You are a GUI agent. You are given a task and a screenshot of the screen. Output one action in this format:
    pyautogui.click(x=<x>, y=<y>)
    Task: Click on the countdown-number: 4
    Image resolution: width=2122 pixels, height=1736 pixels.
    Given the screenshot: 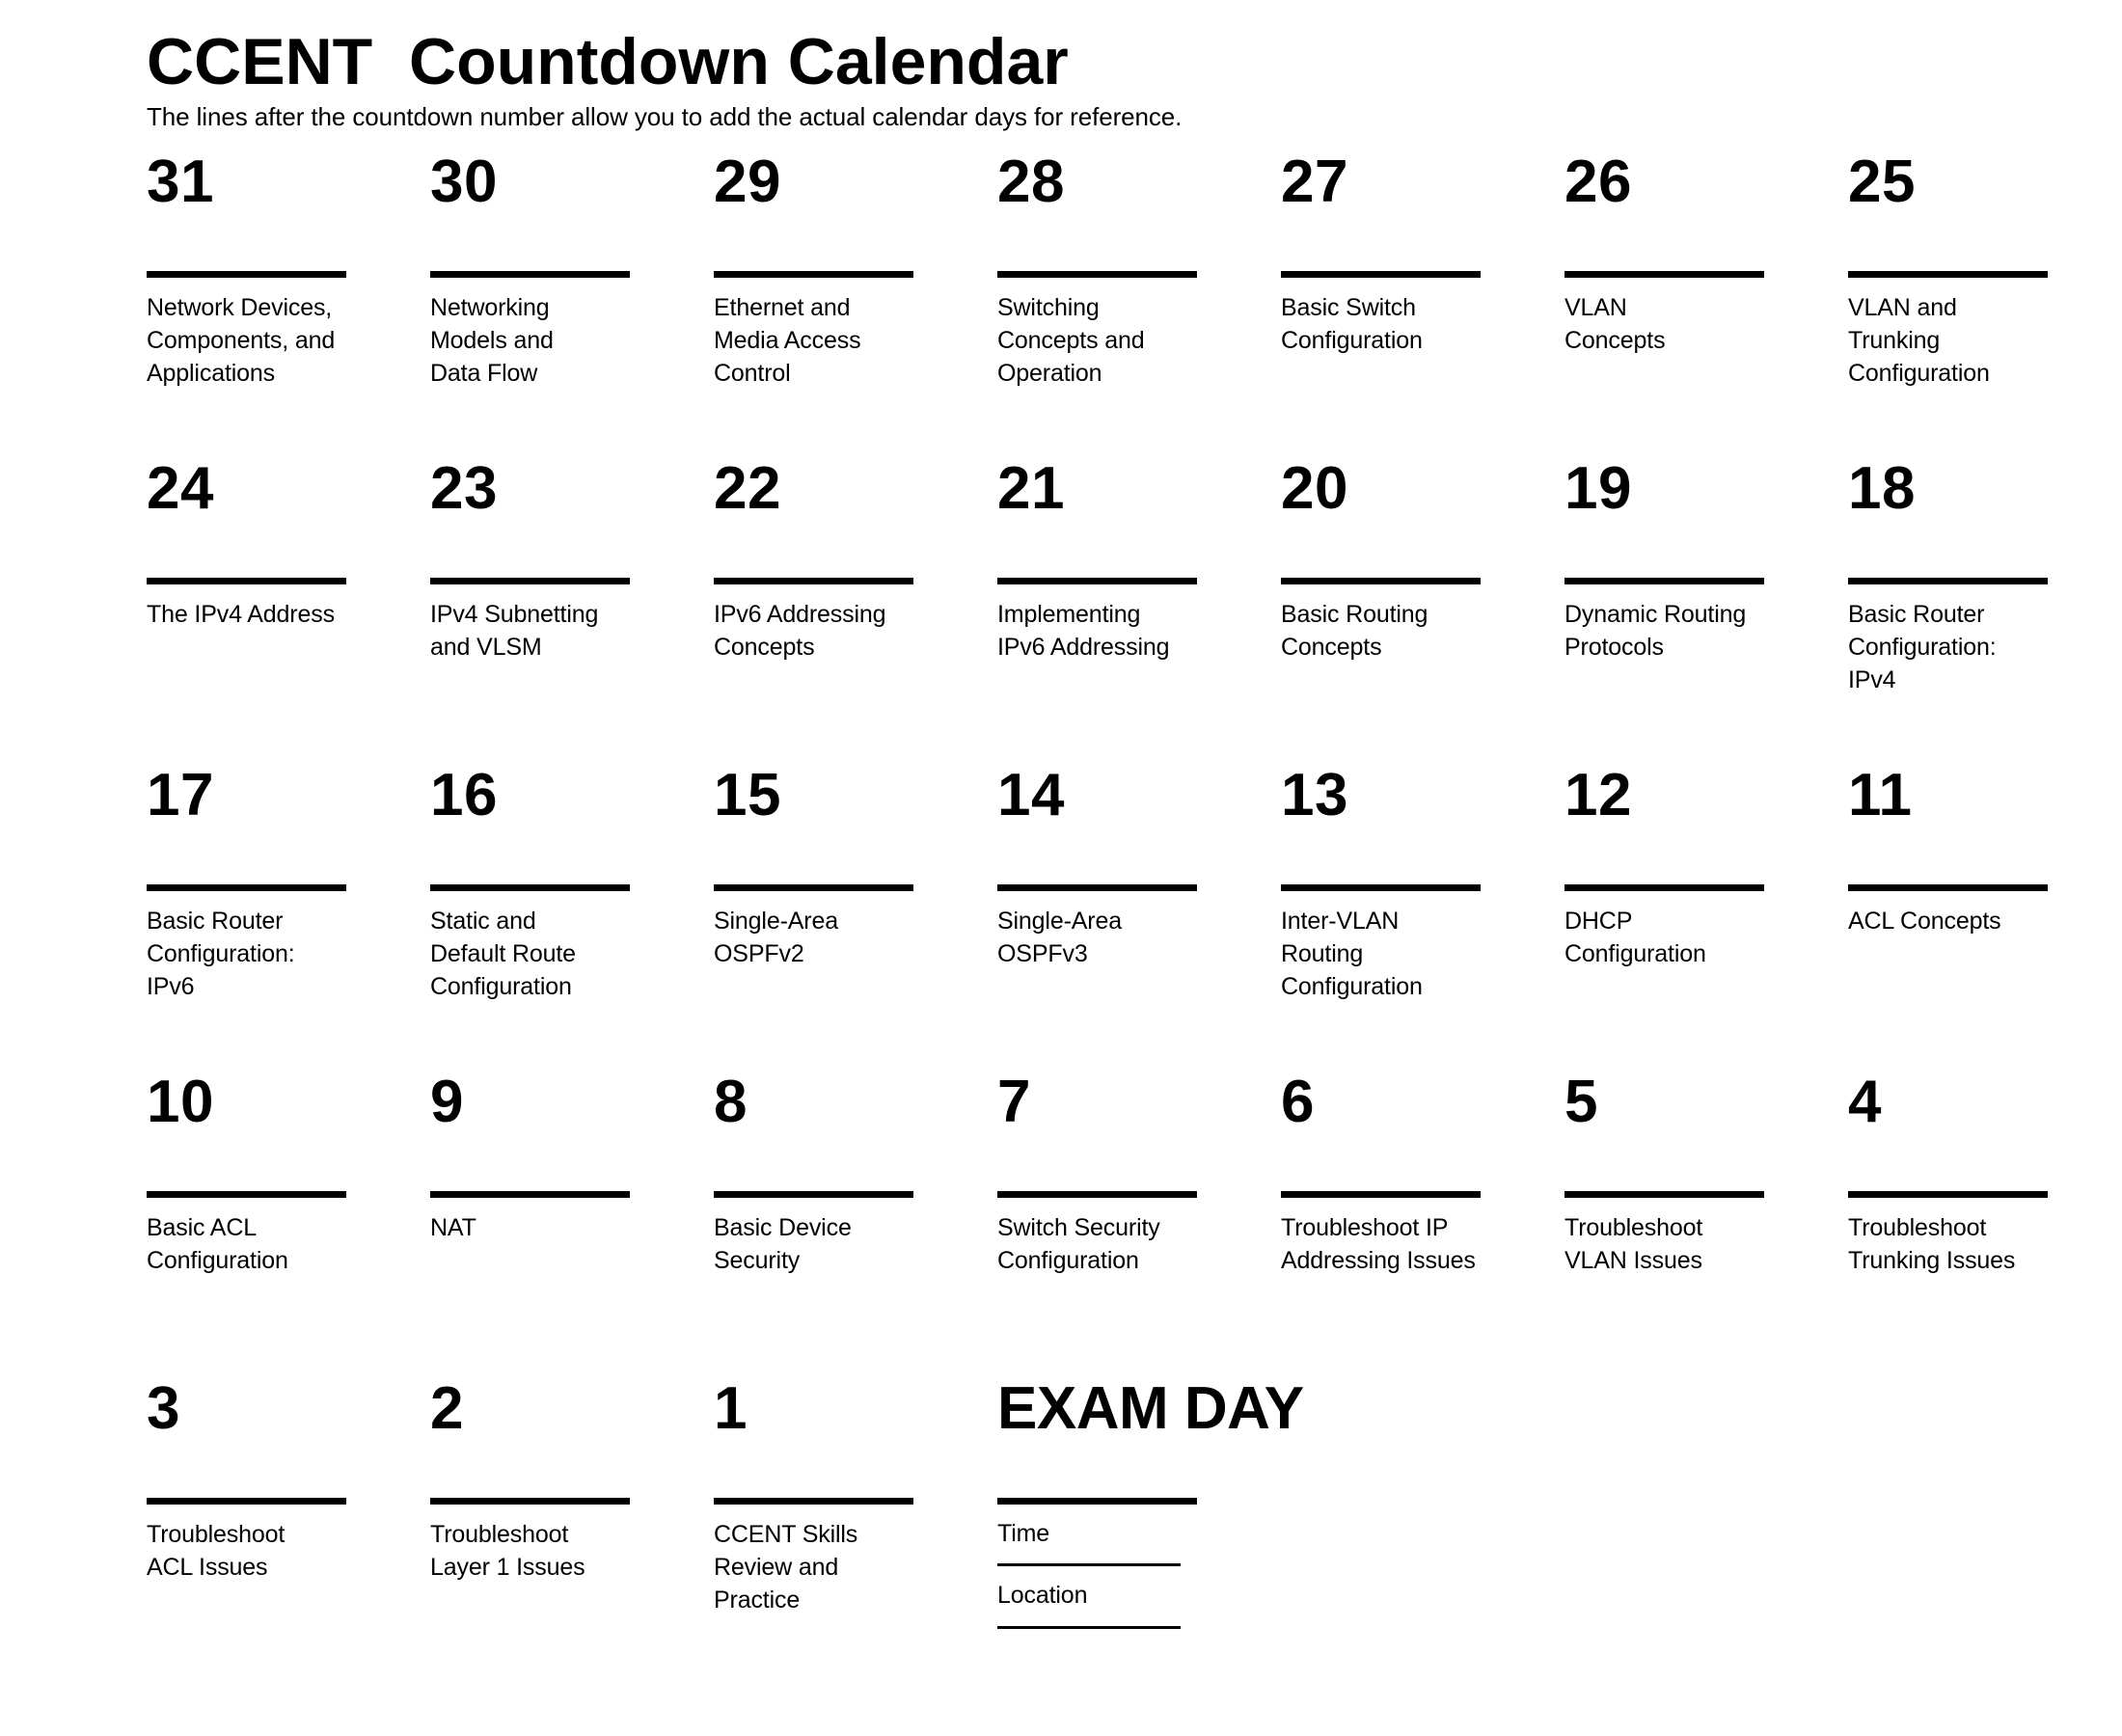 What is the action you would take?
    pyautogui.click(x=1865, y=1101)
    